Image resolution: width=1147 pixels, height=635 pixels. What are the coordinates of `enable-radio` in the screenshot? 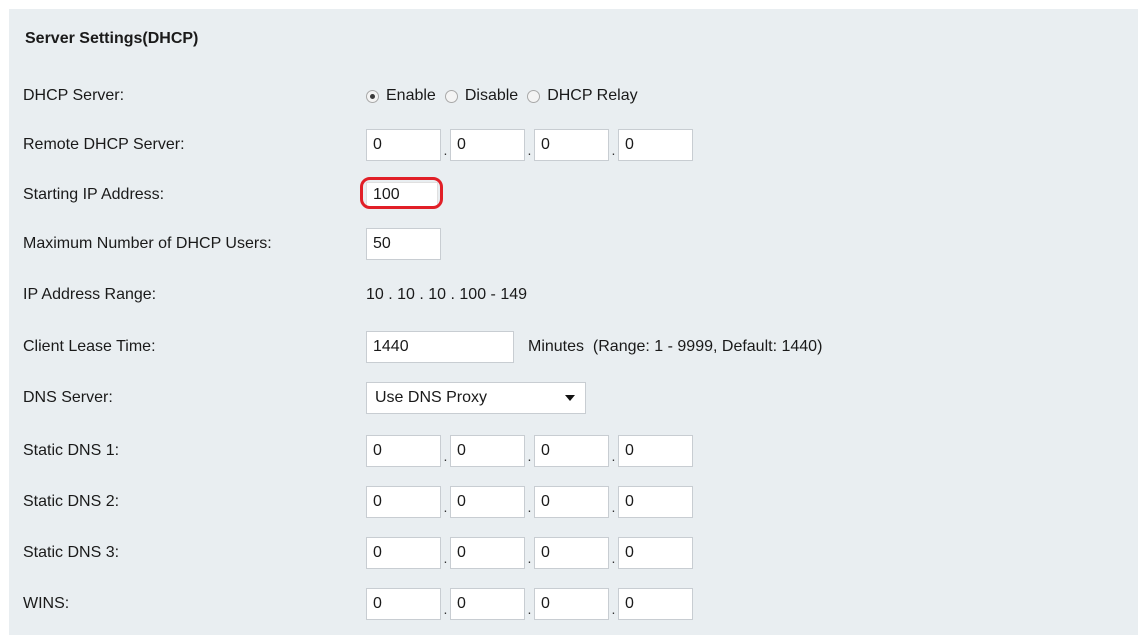 It's located at (372, 96).